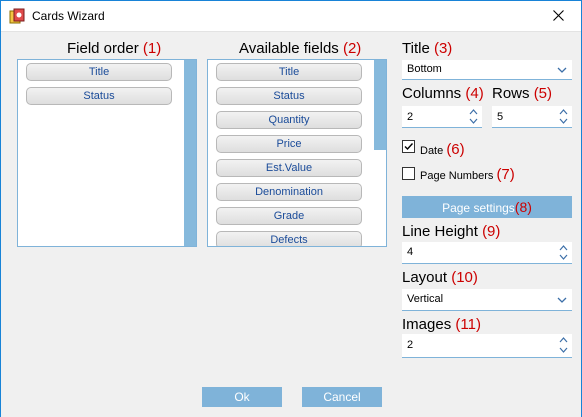 This screenshot has height=417, width=582. I want to click on layout-value: Vertical, so click(425, 299).